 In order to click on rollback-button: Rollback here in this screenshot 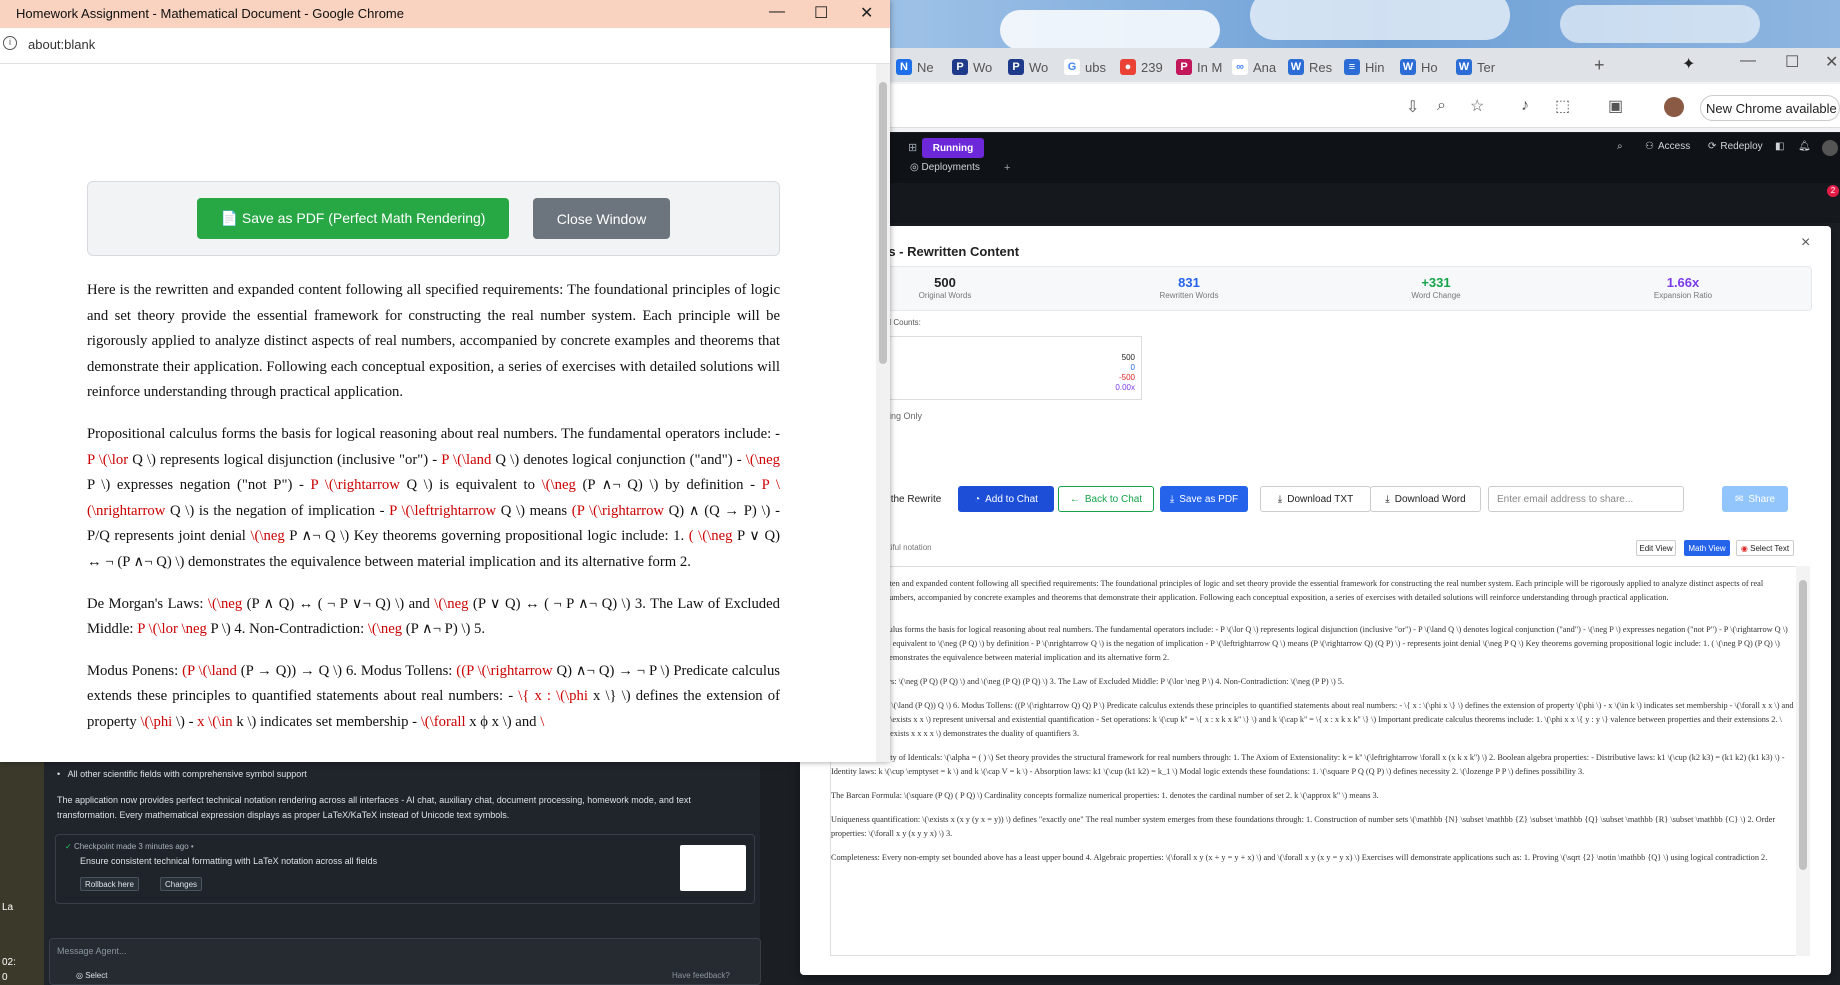, I will do `click(109, 884)`.